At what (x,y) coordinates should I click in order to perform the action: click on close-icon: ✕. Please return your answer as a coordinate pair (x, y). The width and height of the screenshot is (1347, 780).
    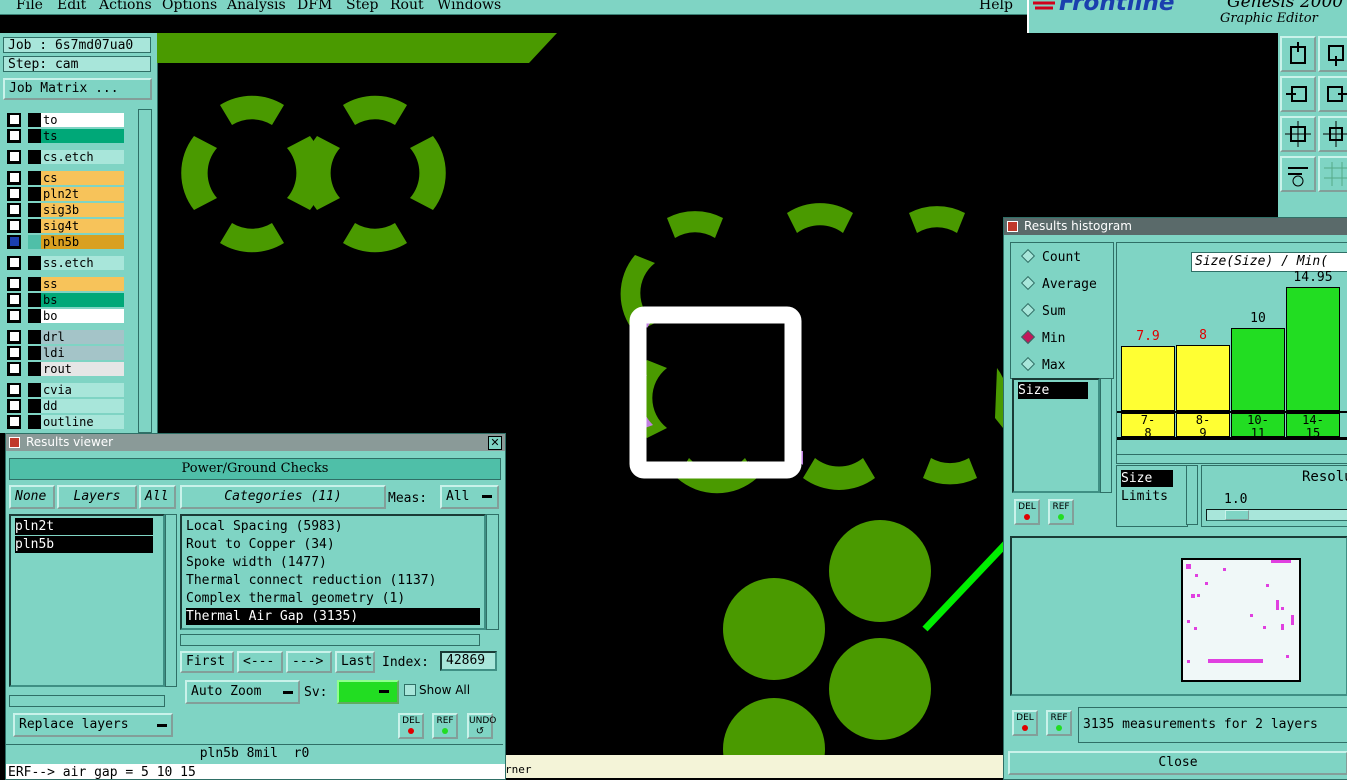
    Looking at the image, I should click on (495, 443).